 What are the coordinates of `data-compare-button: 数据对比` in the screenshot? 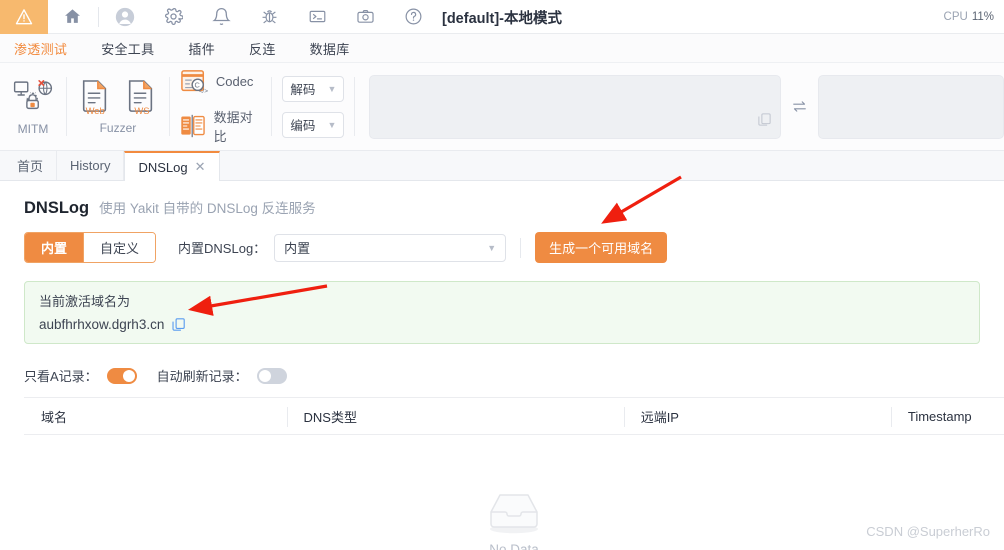 It's located at (221, 126).